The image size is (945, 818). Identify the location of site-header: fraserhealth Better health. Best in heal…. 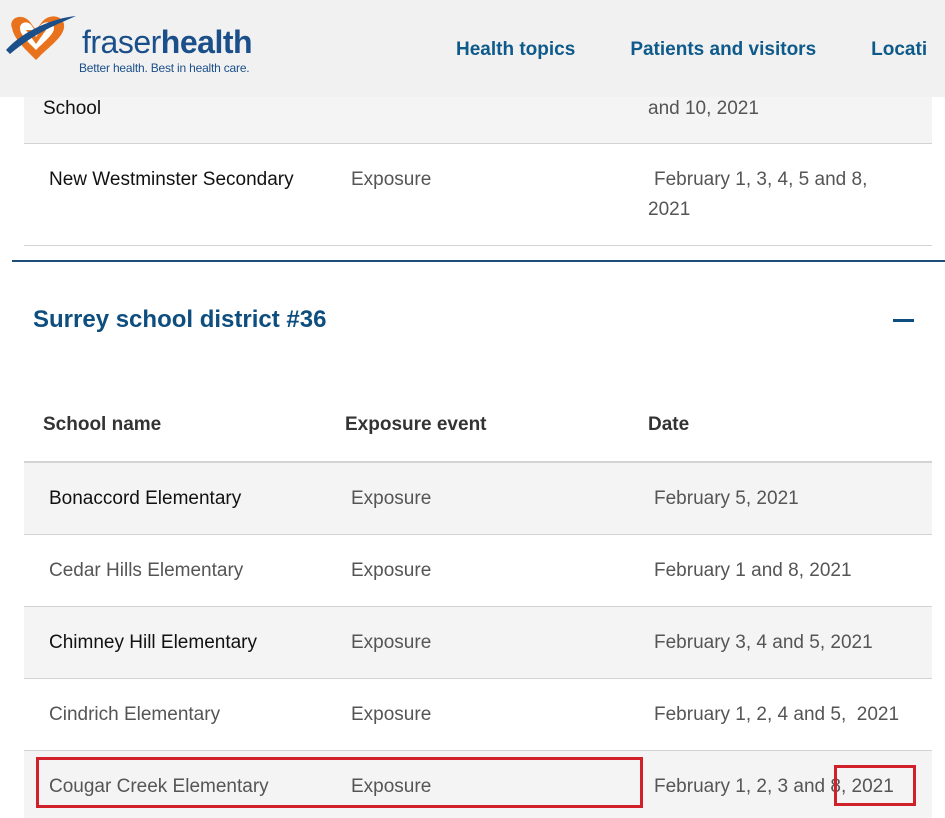
(472, 48).